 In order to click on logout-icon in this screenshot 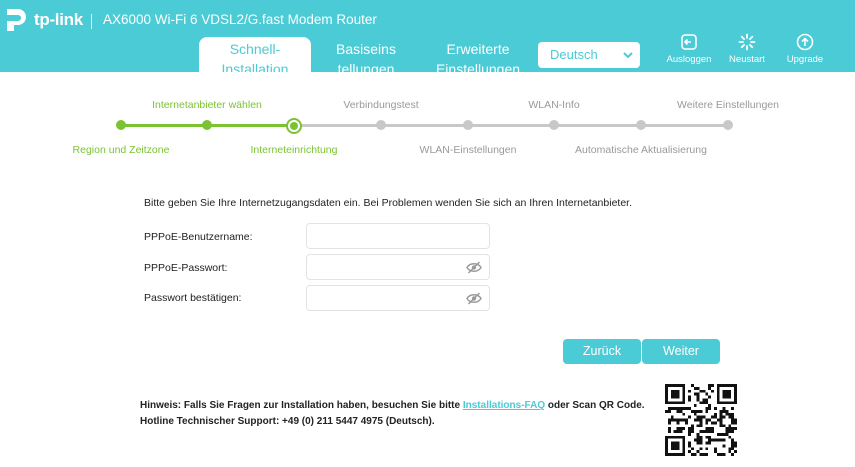, I will do `click(689, 42)`.